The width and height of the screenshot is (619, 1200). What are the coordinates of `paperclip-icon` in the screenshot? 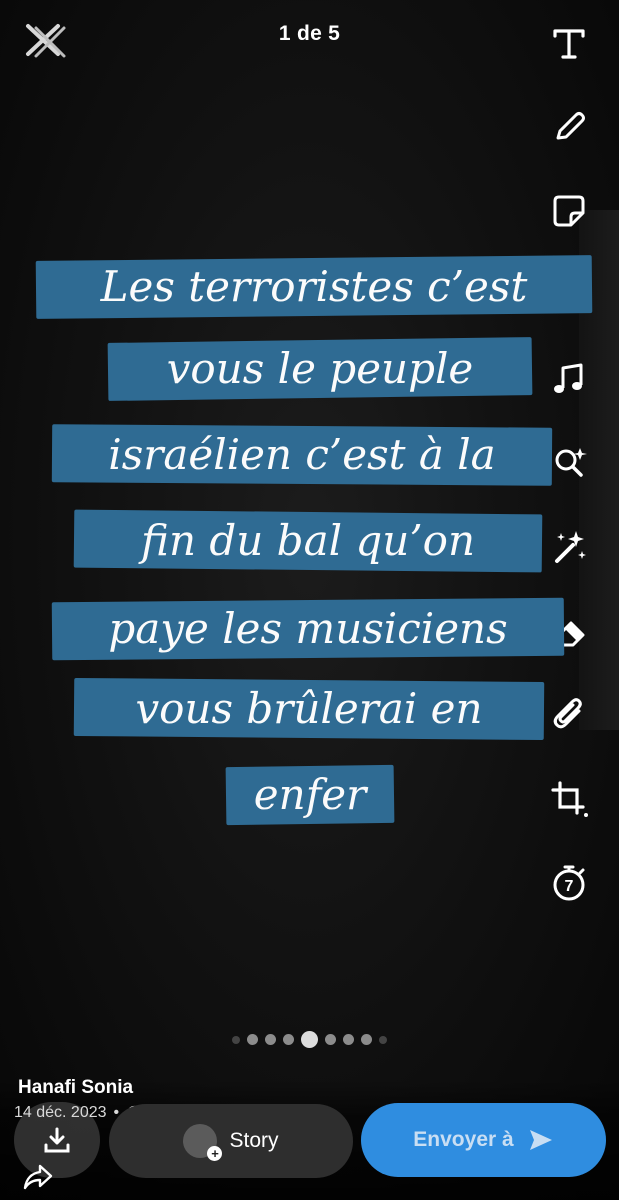 It's located at (567, 713).